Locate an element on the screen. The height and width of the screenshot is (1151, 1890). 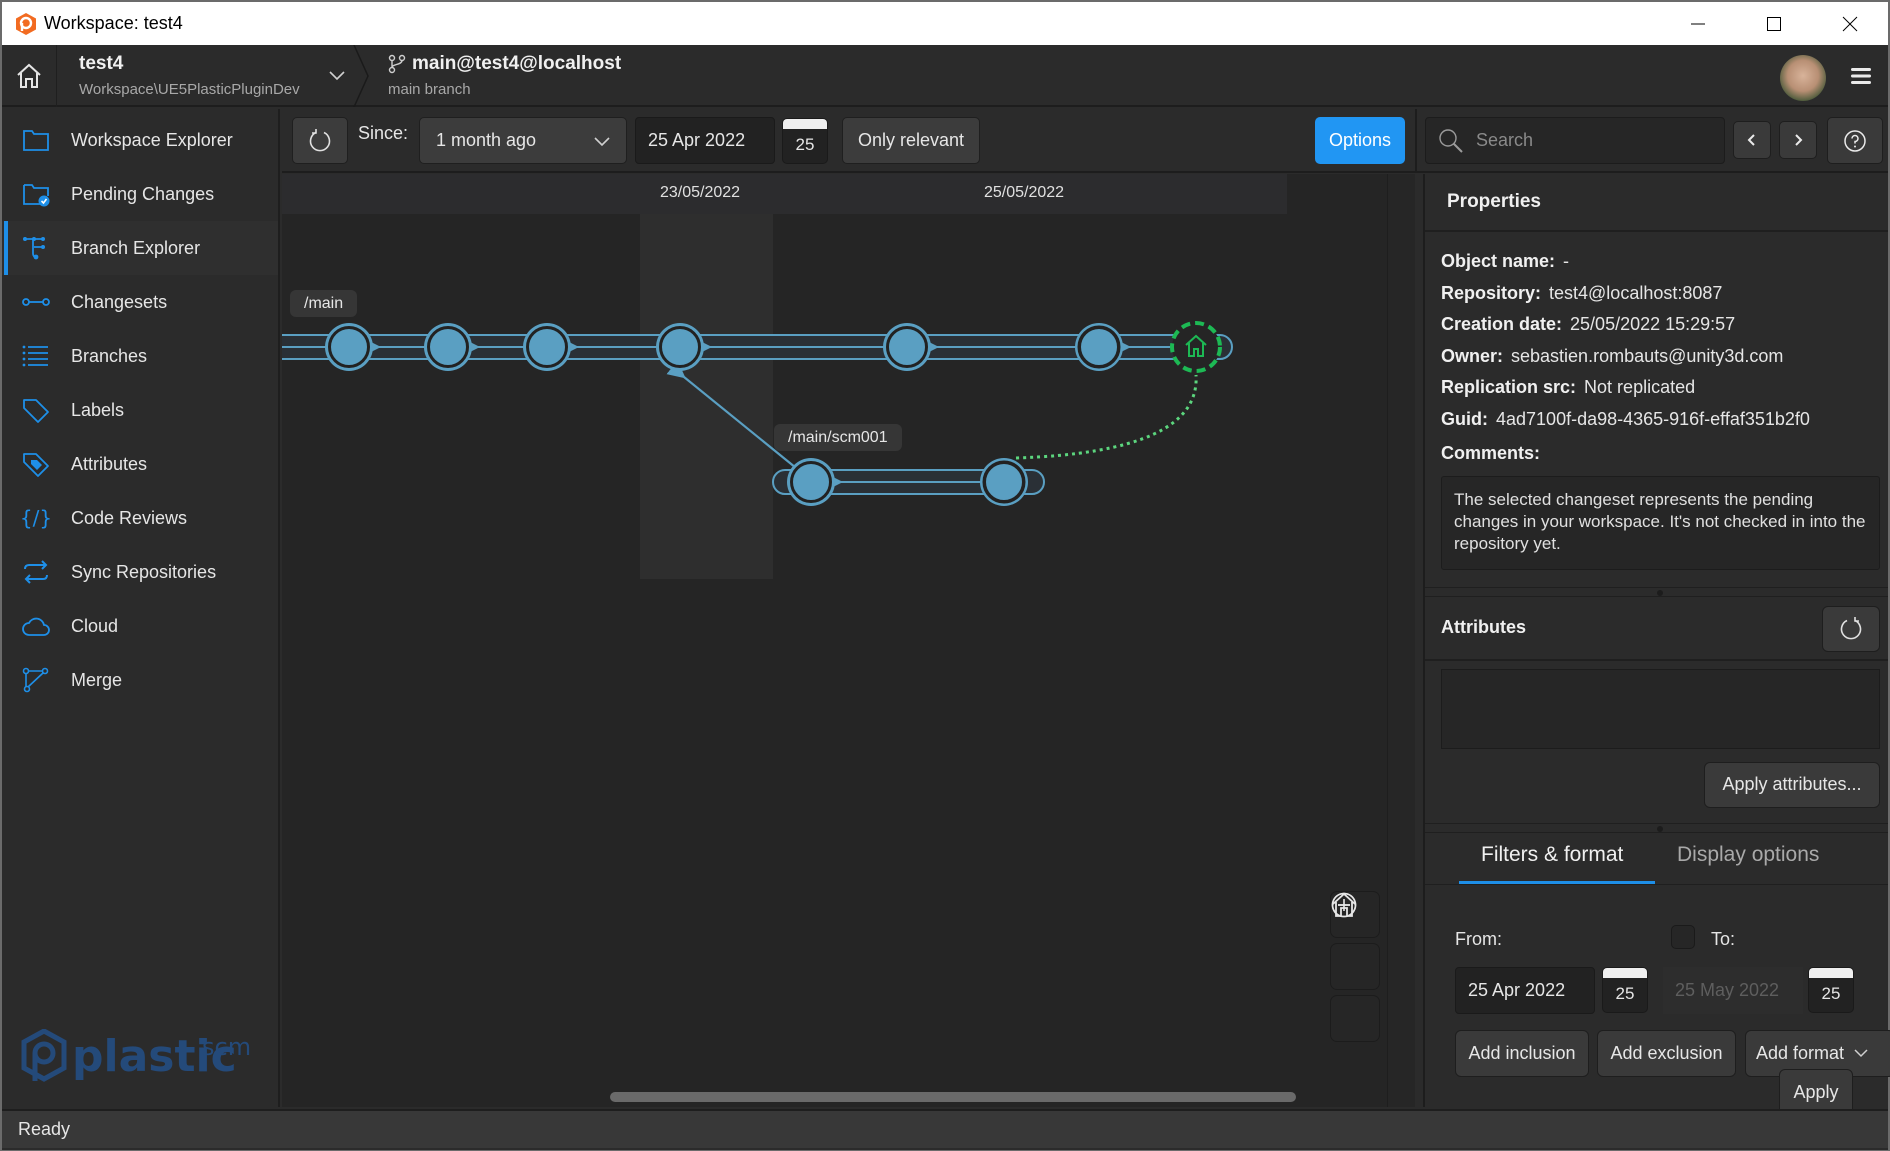
search-placeholder: Search is located at coordinates (1505, 140).